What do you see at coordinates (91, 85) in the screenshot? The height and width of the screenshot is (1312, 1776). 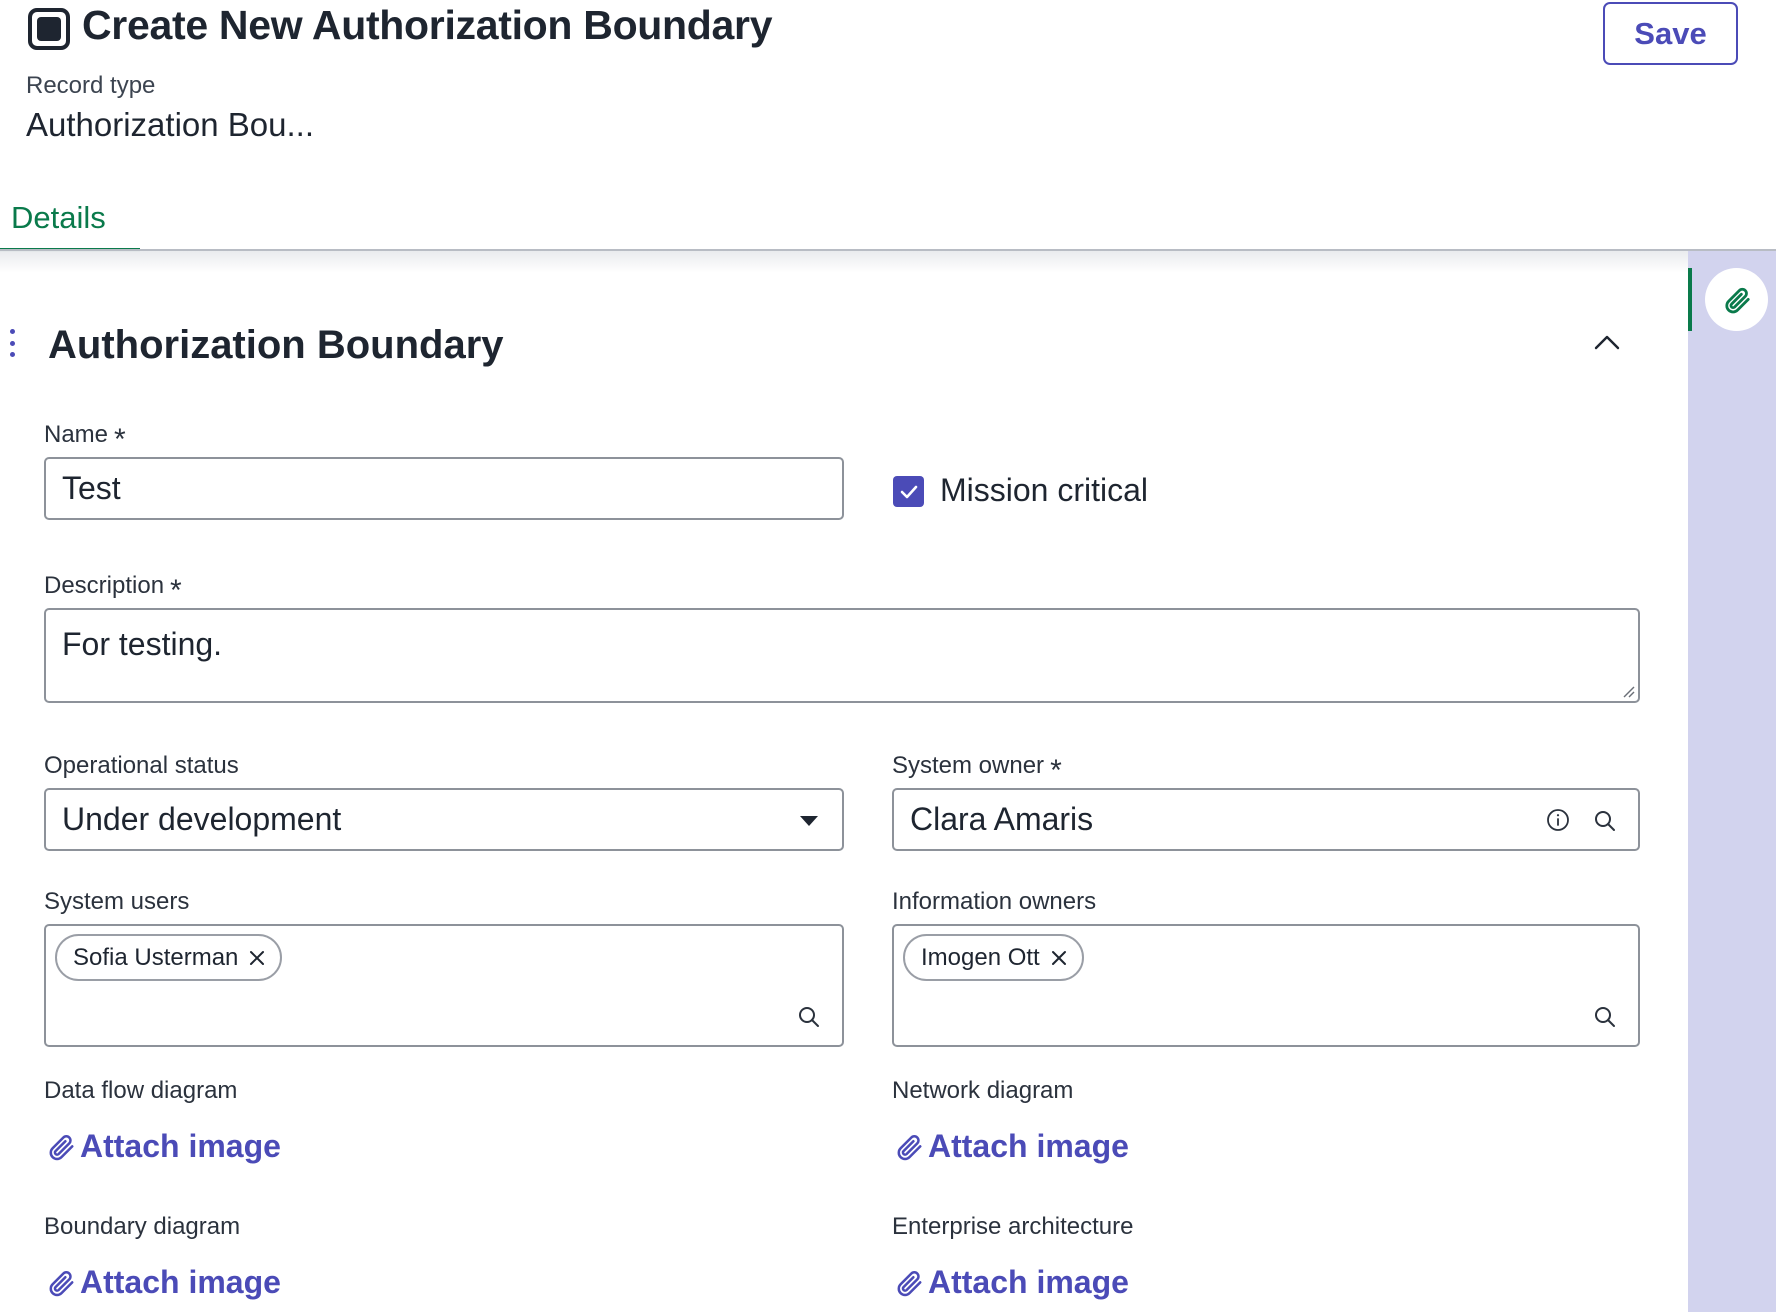 I see `record-type-label: Record type` at bounding box center [91, 85].